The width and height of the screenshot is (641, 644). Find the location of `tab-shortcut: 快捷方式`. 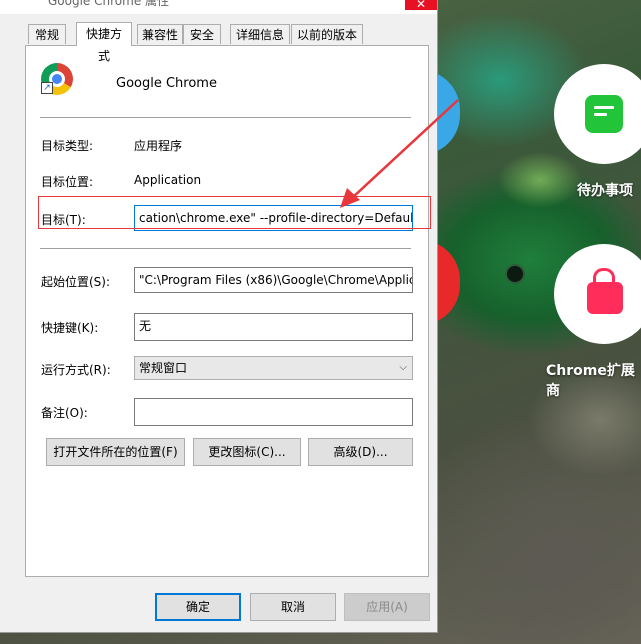

tab-shortcut: 快捷方式 is located at coordinates (104, 42).